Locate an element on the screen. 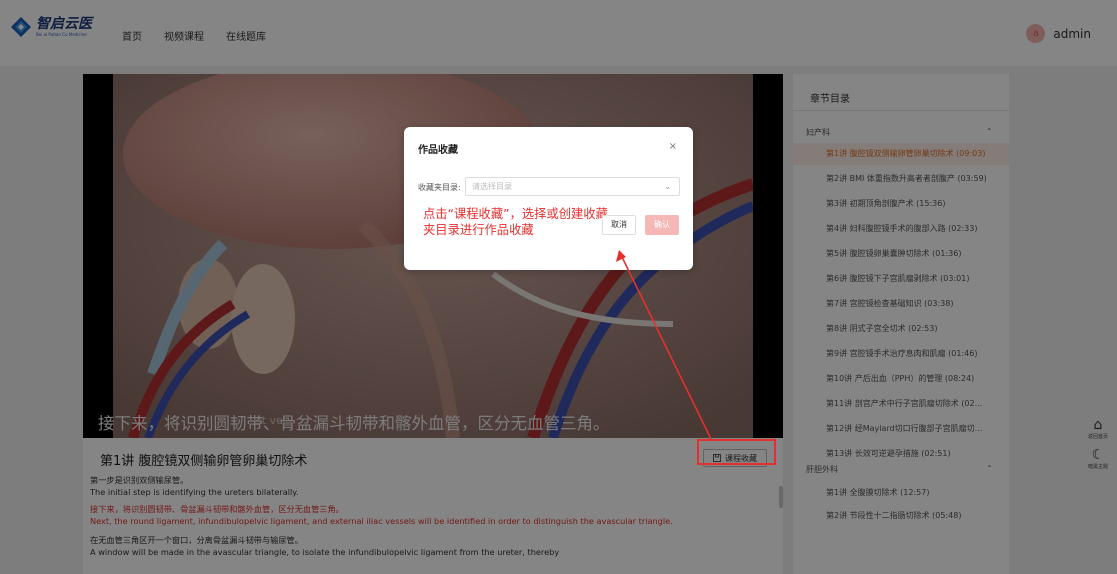 The image size is (1117, 574). floating-tools: ⌂ 返回首页 ☾ 暗黑主题 is located at coordinates (1098, 444).